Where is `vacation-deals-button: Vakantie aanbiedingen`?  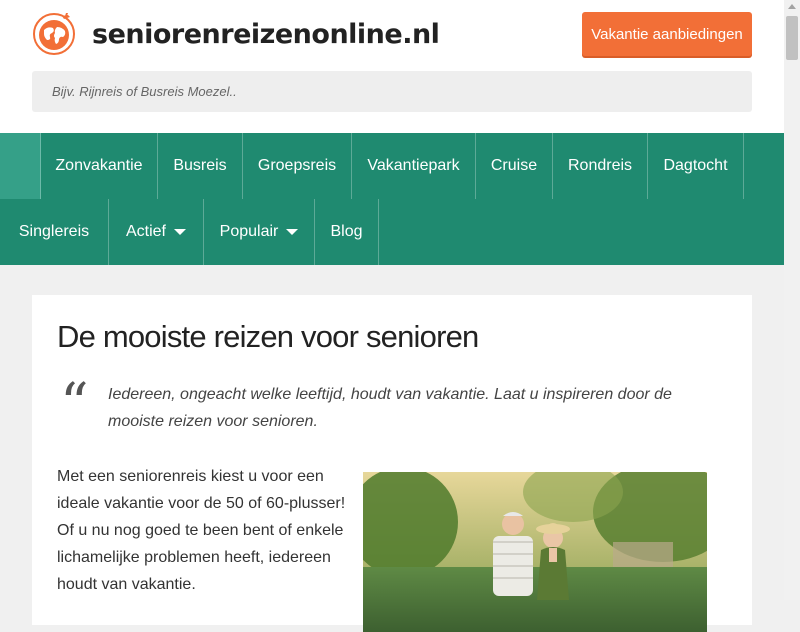 vacation-deals-button: Vakantie aanbiedingen is located at coordinates (667, 34).